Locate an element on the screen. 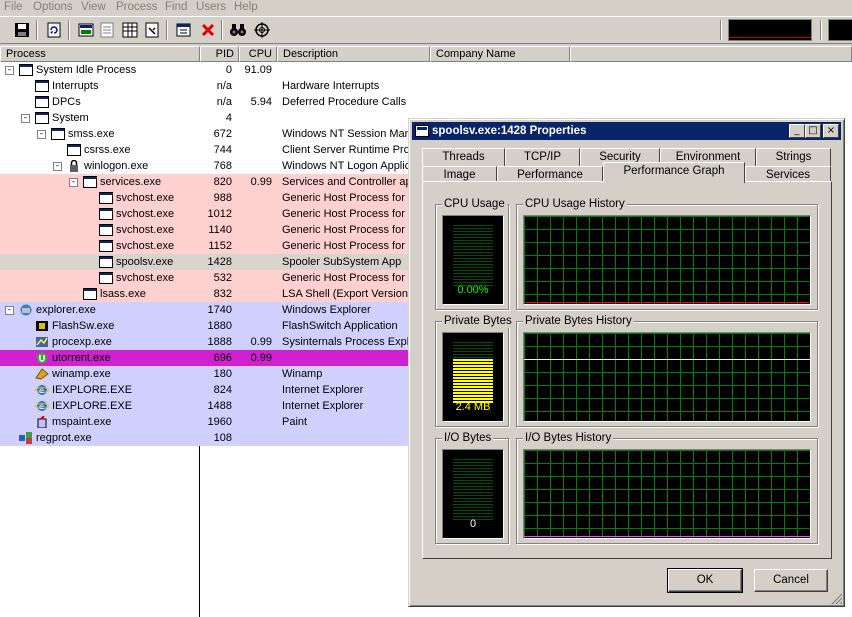 This screenshot has width=852, height=617. process-name: spoolsv.exe is located at coordinates (145, 262).